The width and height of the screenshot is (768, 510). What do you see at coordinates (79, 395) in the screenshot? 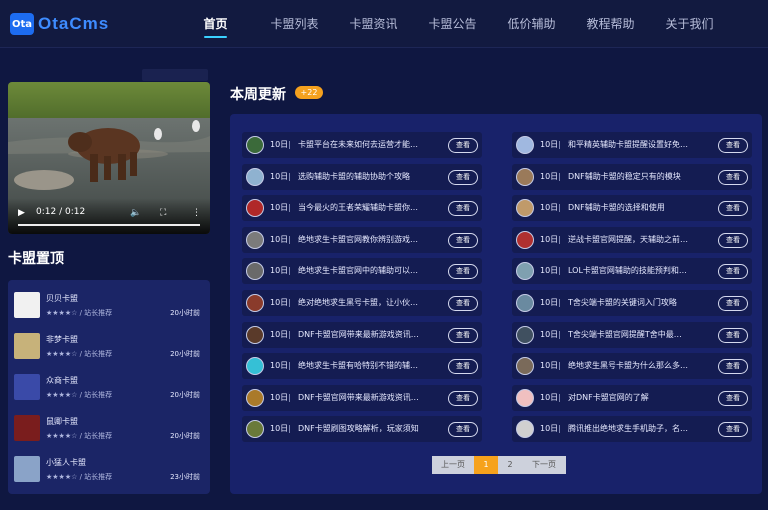
I see `ranking-item-rating: ★★★★☆ / 站长推荐` at bounding box center [79, 395].